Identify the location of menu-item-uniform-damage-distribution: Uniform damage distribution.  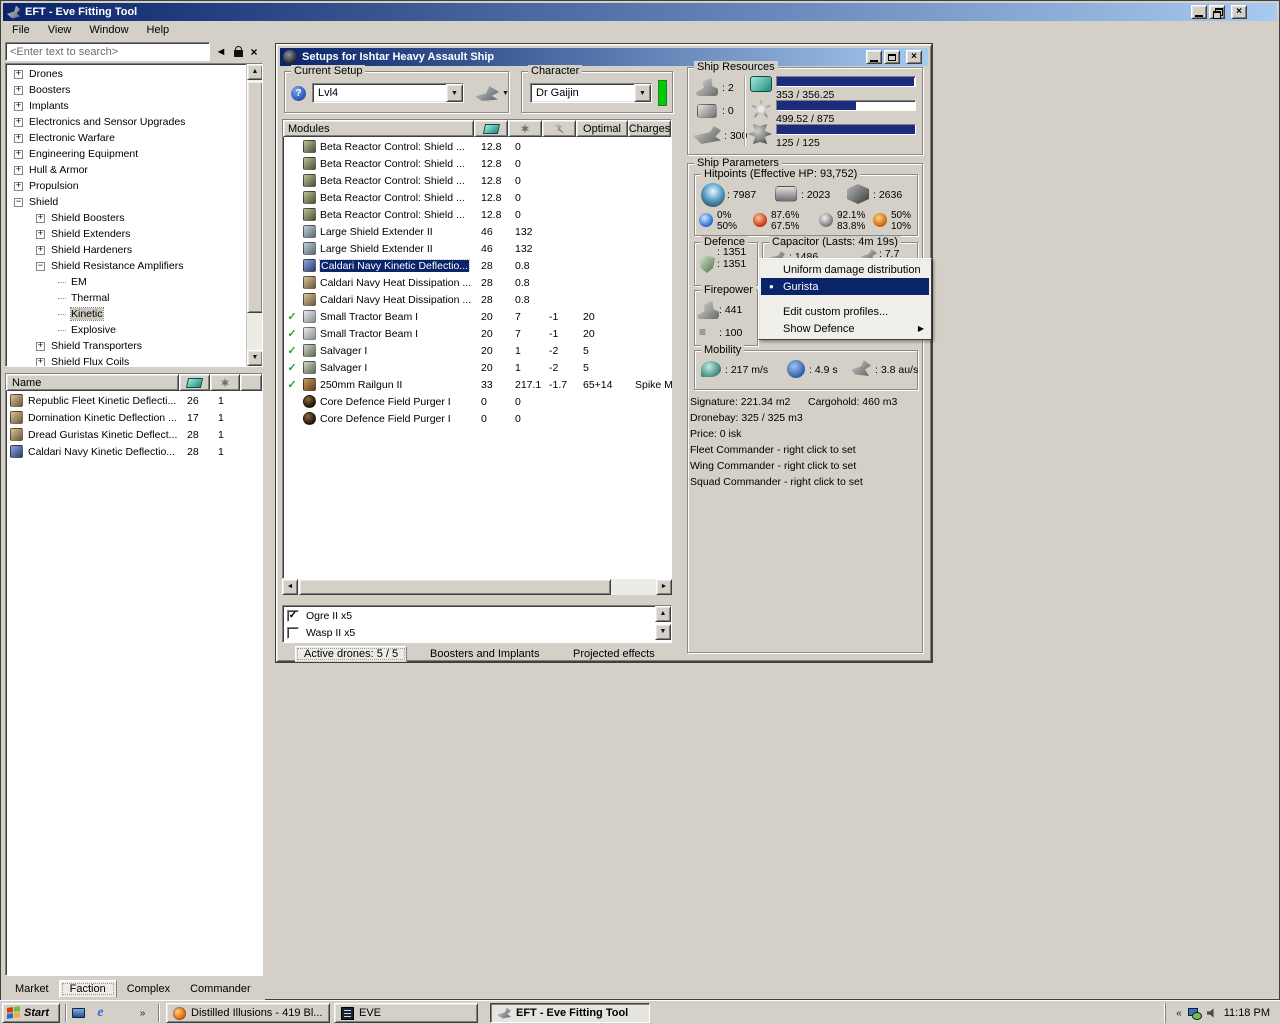
(845, 269).